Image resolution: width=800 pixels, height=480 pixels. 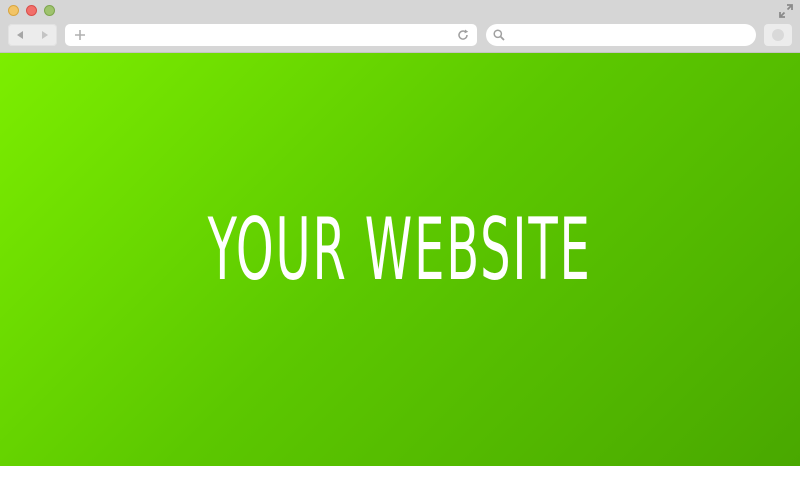 I want to click on expand-arrows-icon, so click(x=786, y=11).